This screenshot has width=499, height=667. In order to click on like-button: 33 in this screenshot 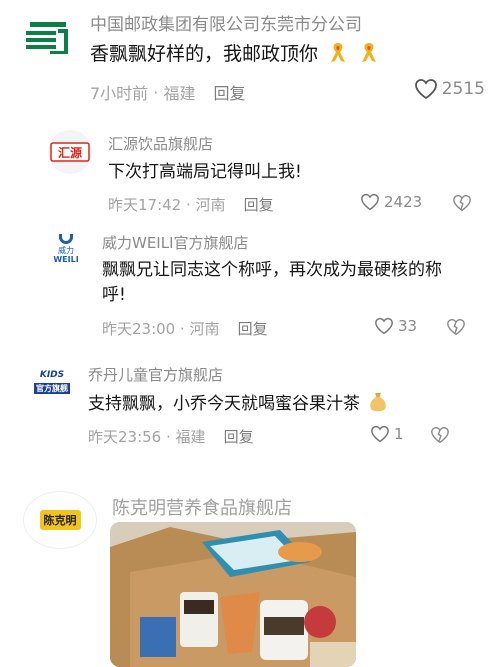, I will do `click(395, 326)`.